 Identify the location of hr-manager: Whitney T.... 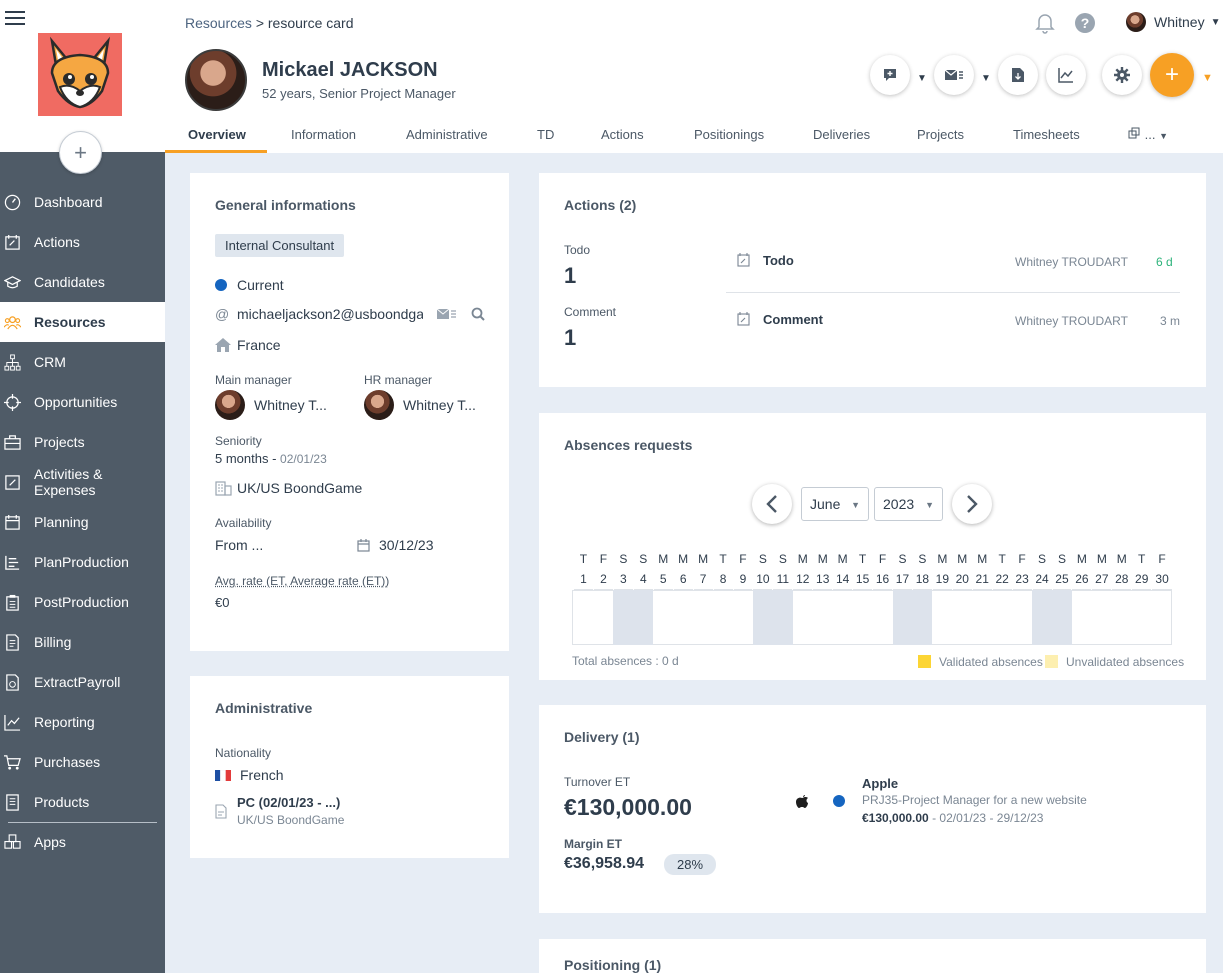
(420, 405).